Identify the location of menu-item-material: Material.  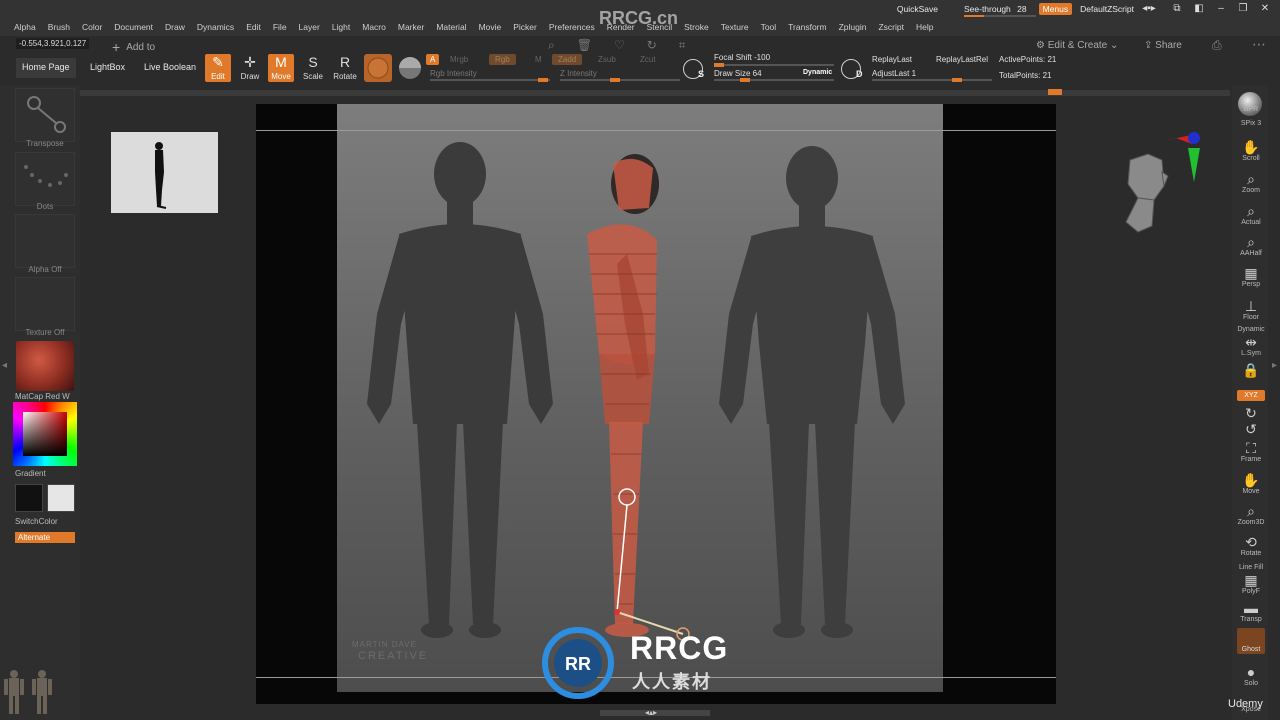
(451, 28).